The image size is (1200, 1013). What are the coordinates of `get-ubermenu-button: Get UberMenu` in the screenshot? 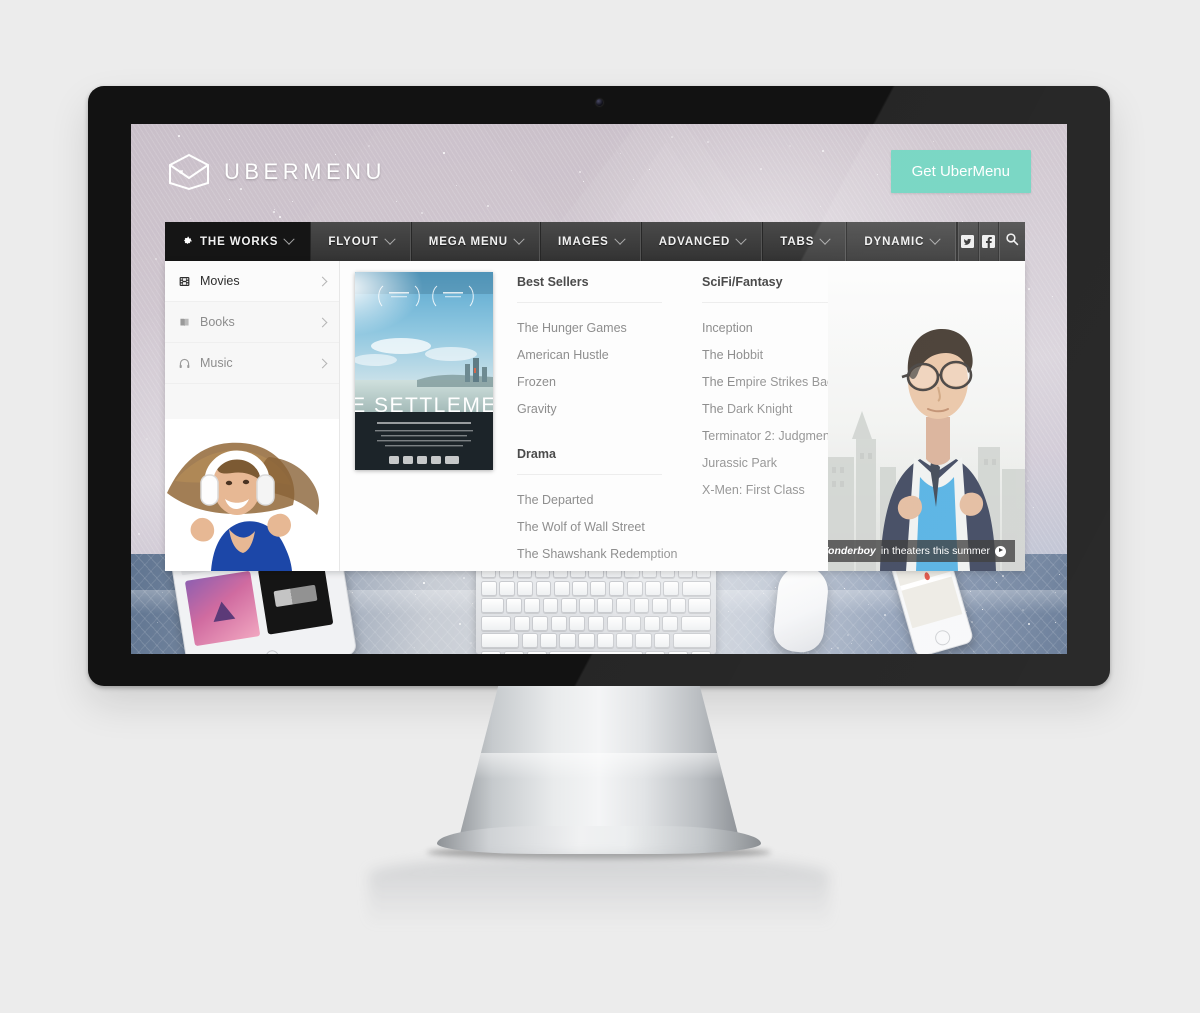 It's located at (960, 171).